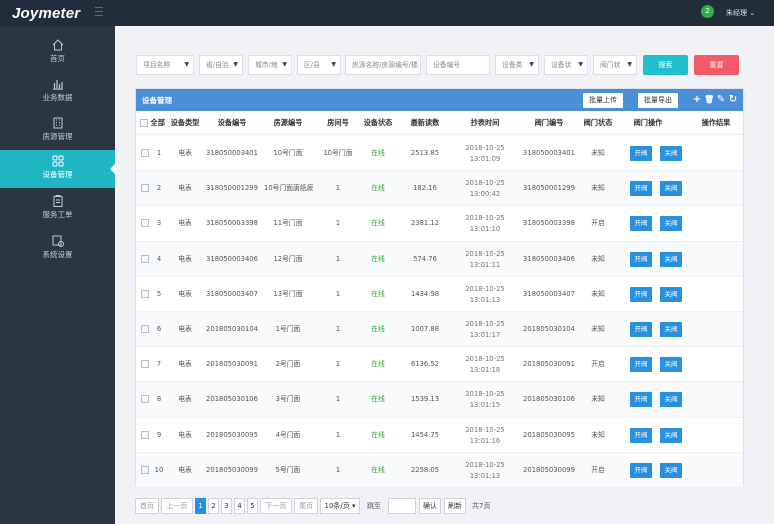  Describe the element at coordinates (319, 65) in the screenshot. I see `district-select: 区/县 ▼` at that location.